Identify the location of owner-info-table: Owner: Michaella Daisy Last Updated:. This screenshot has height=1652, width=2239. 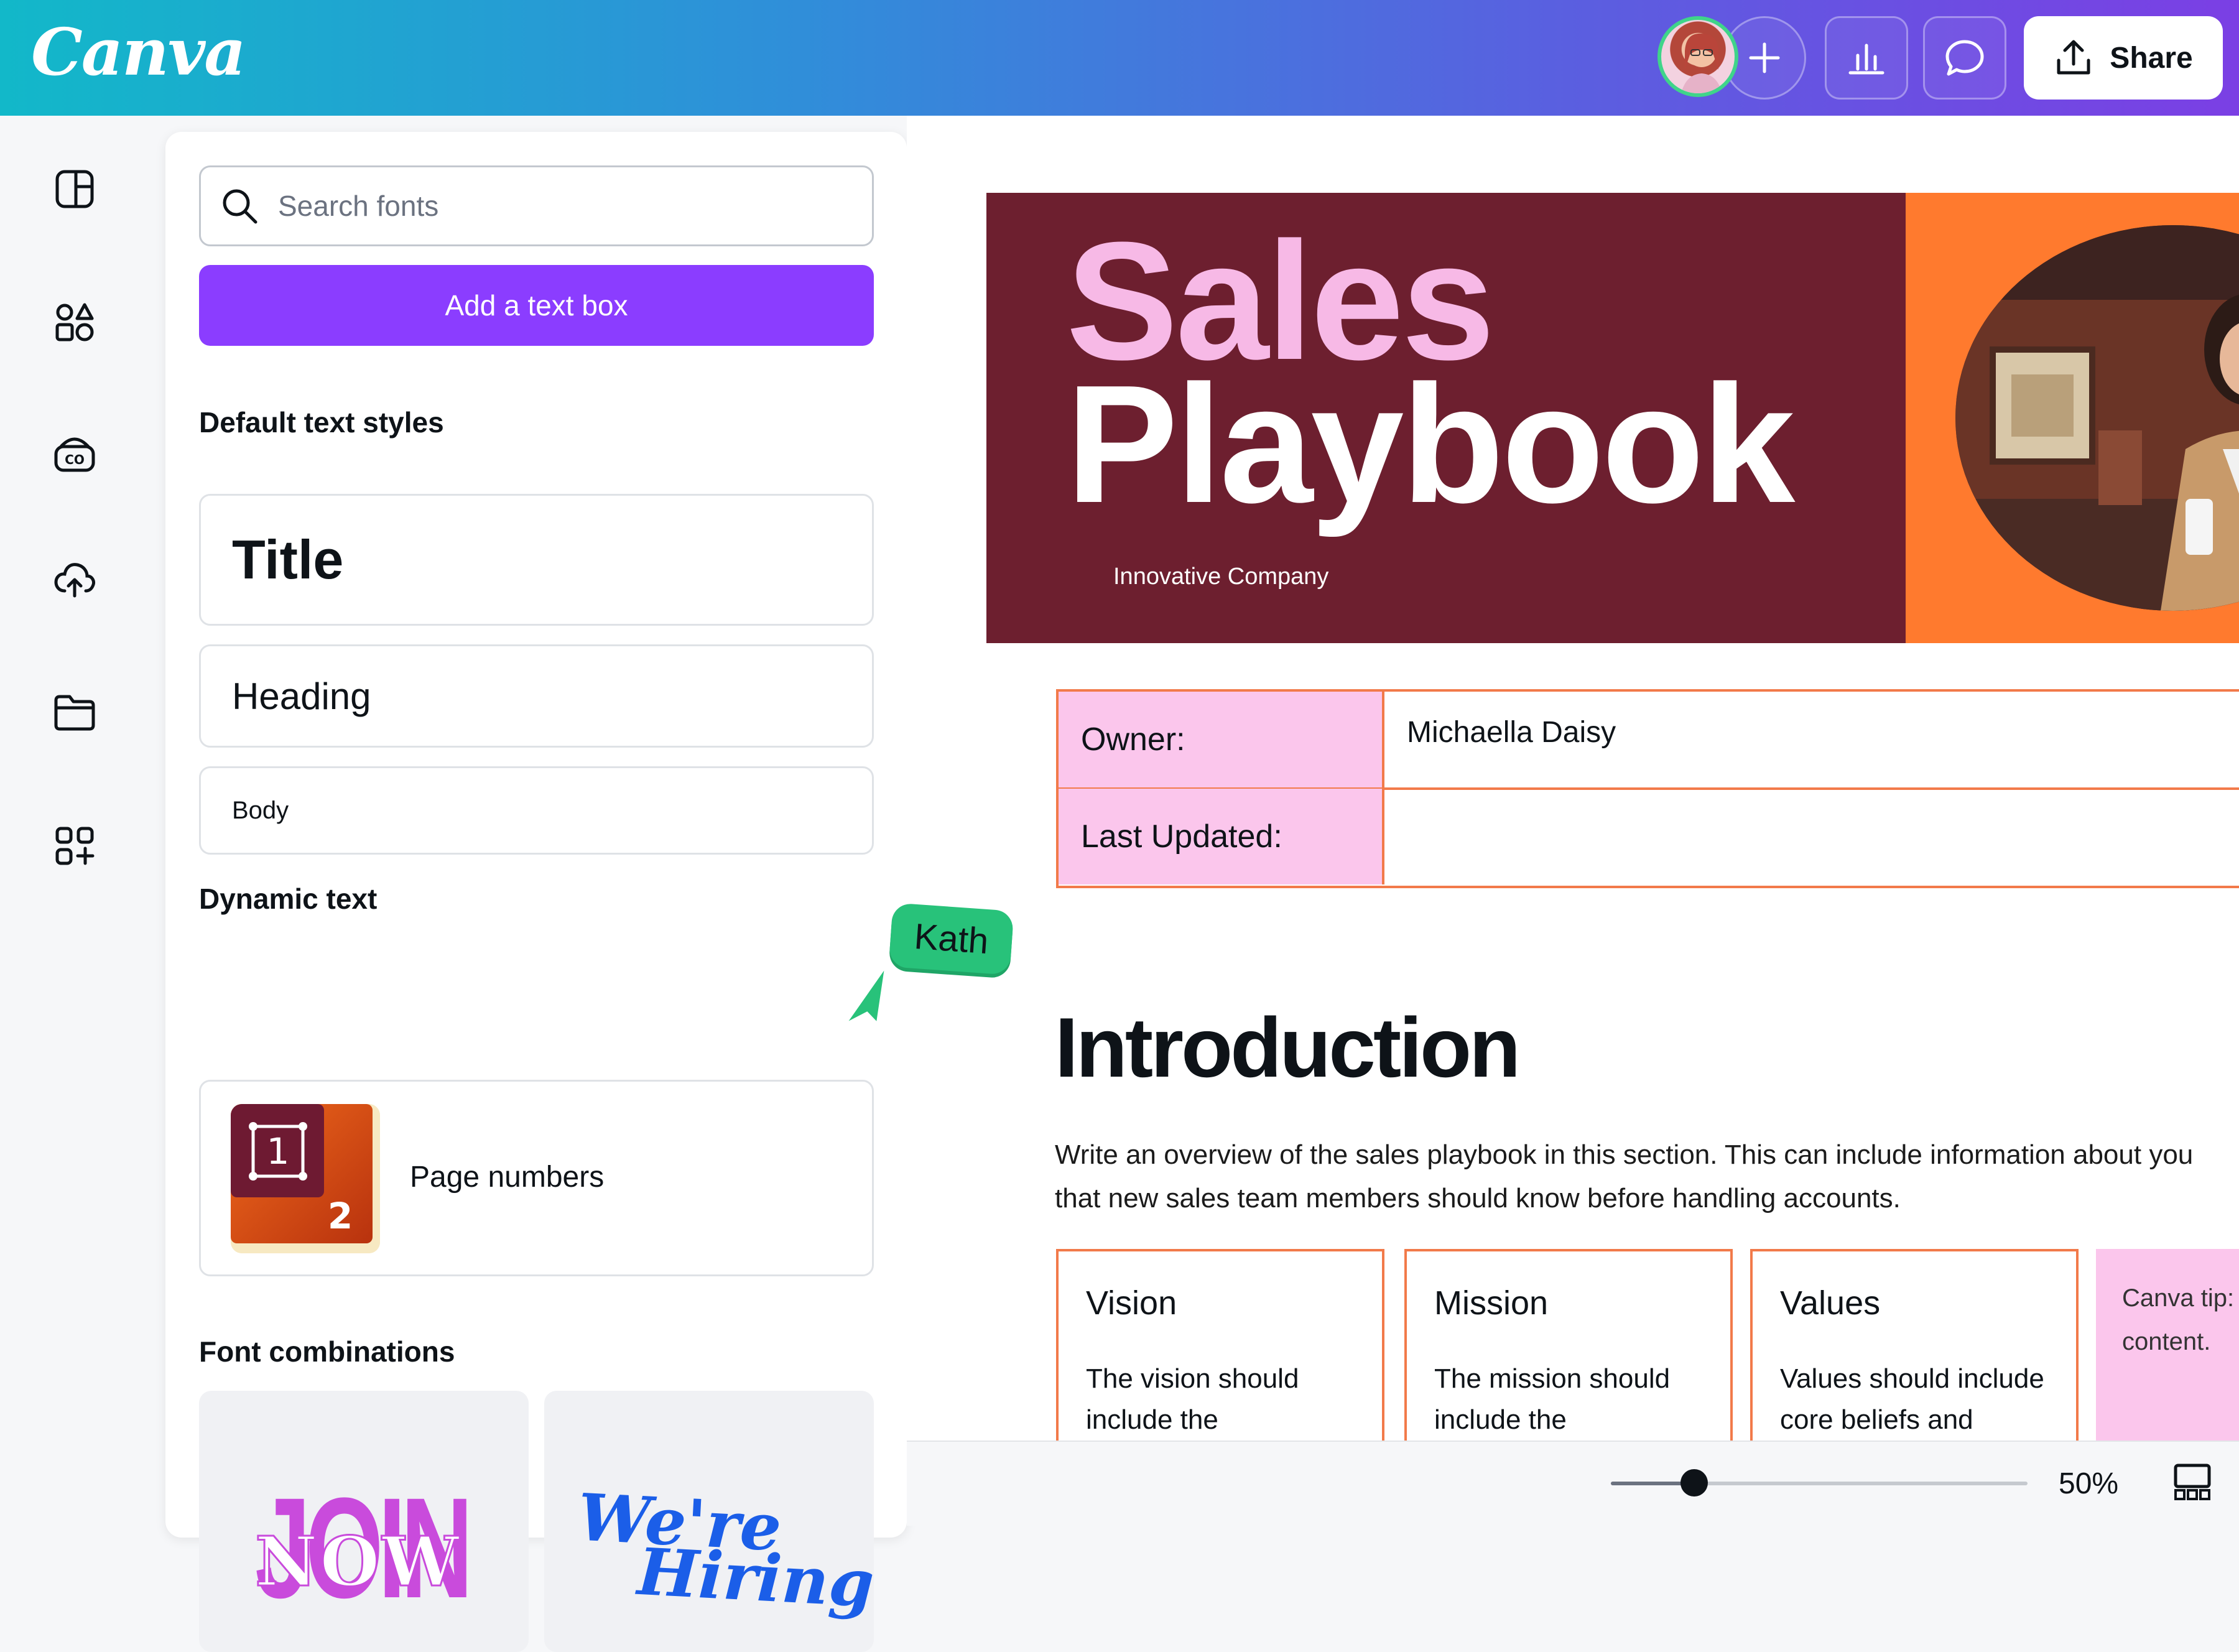
(1647, 788).